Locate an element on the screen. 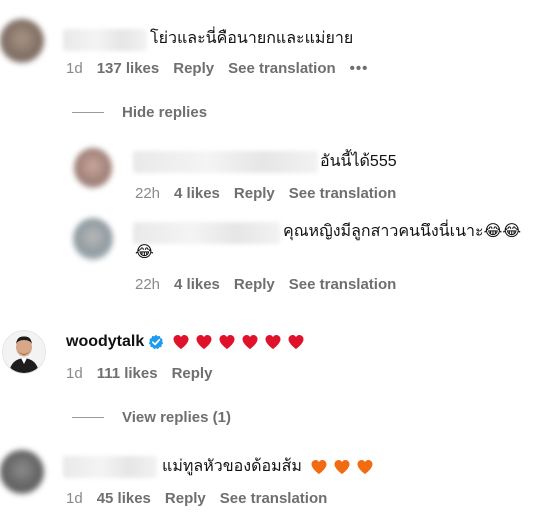  hide-replies-label: Hide replies is located at coordinates (165, 112).